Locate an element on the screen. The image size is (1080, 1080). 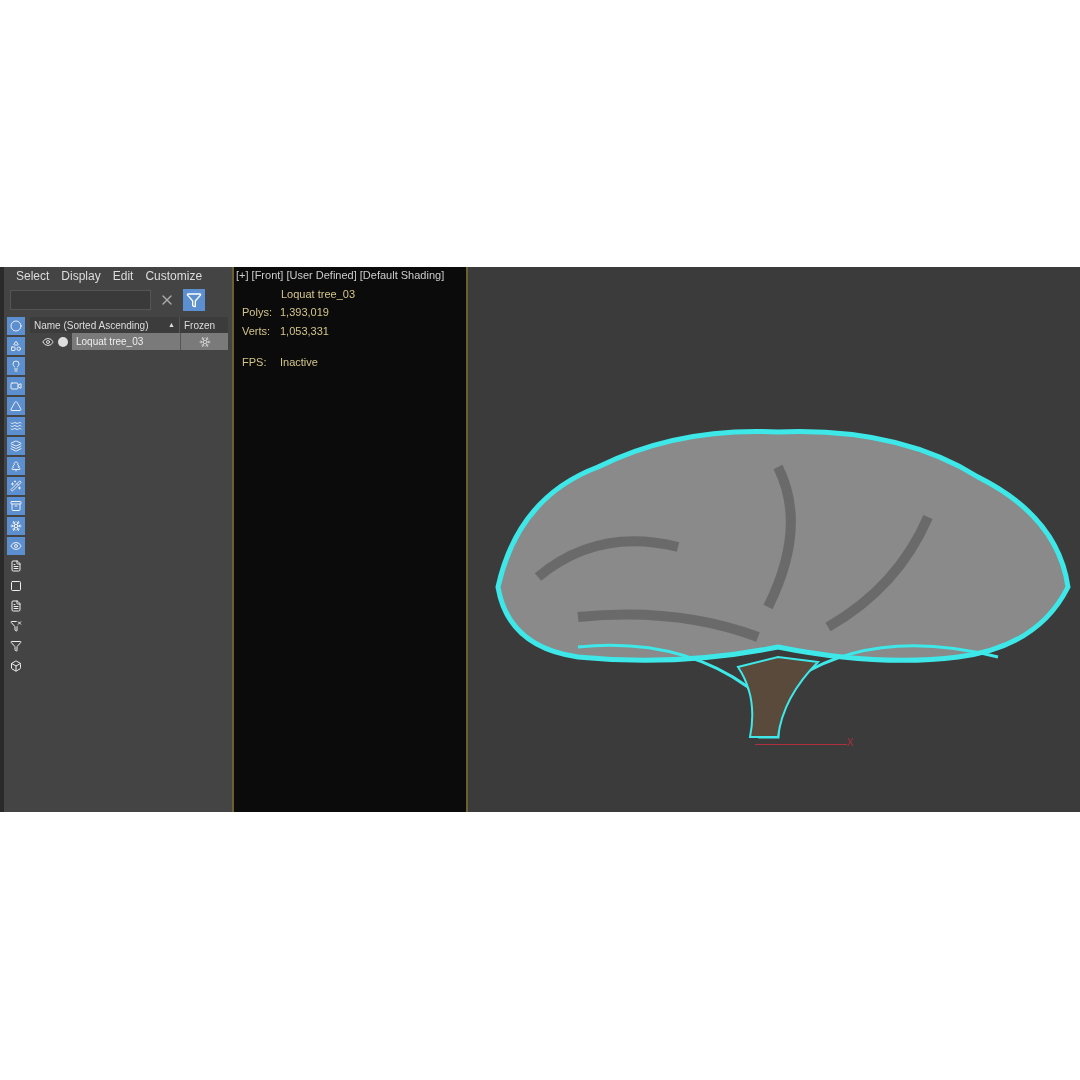
toggle-camera-button is located at coordinates (16, 386).